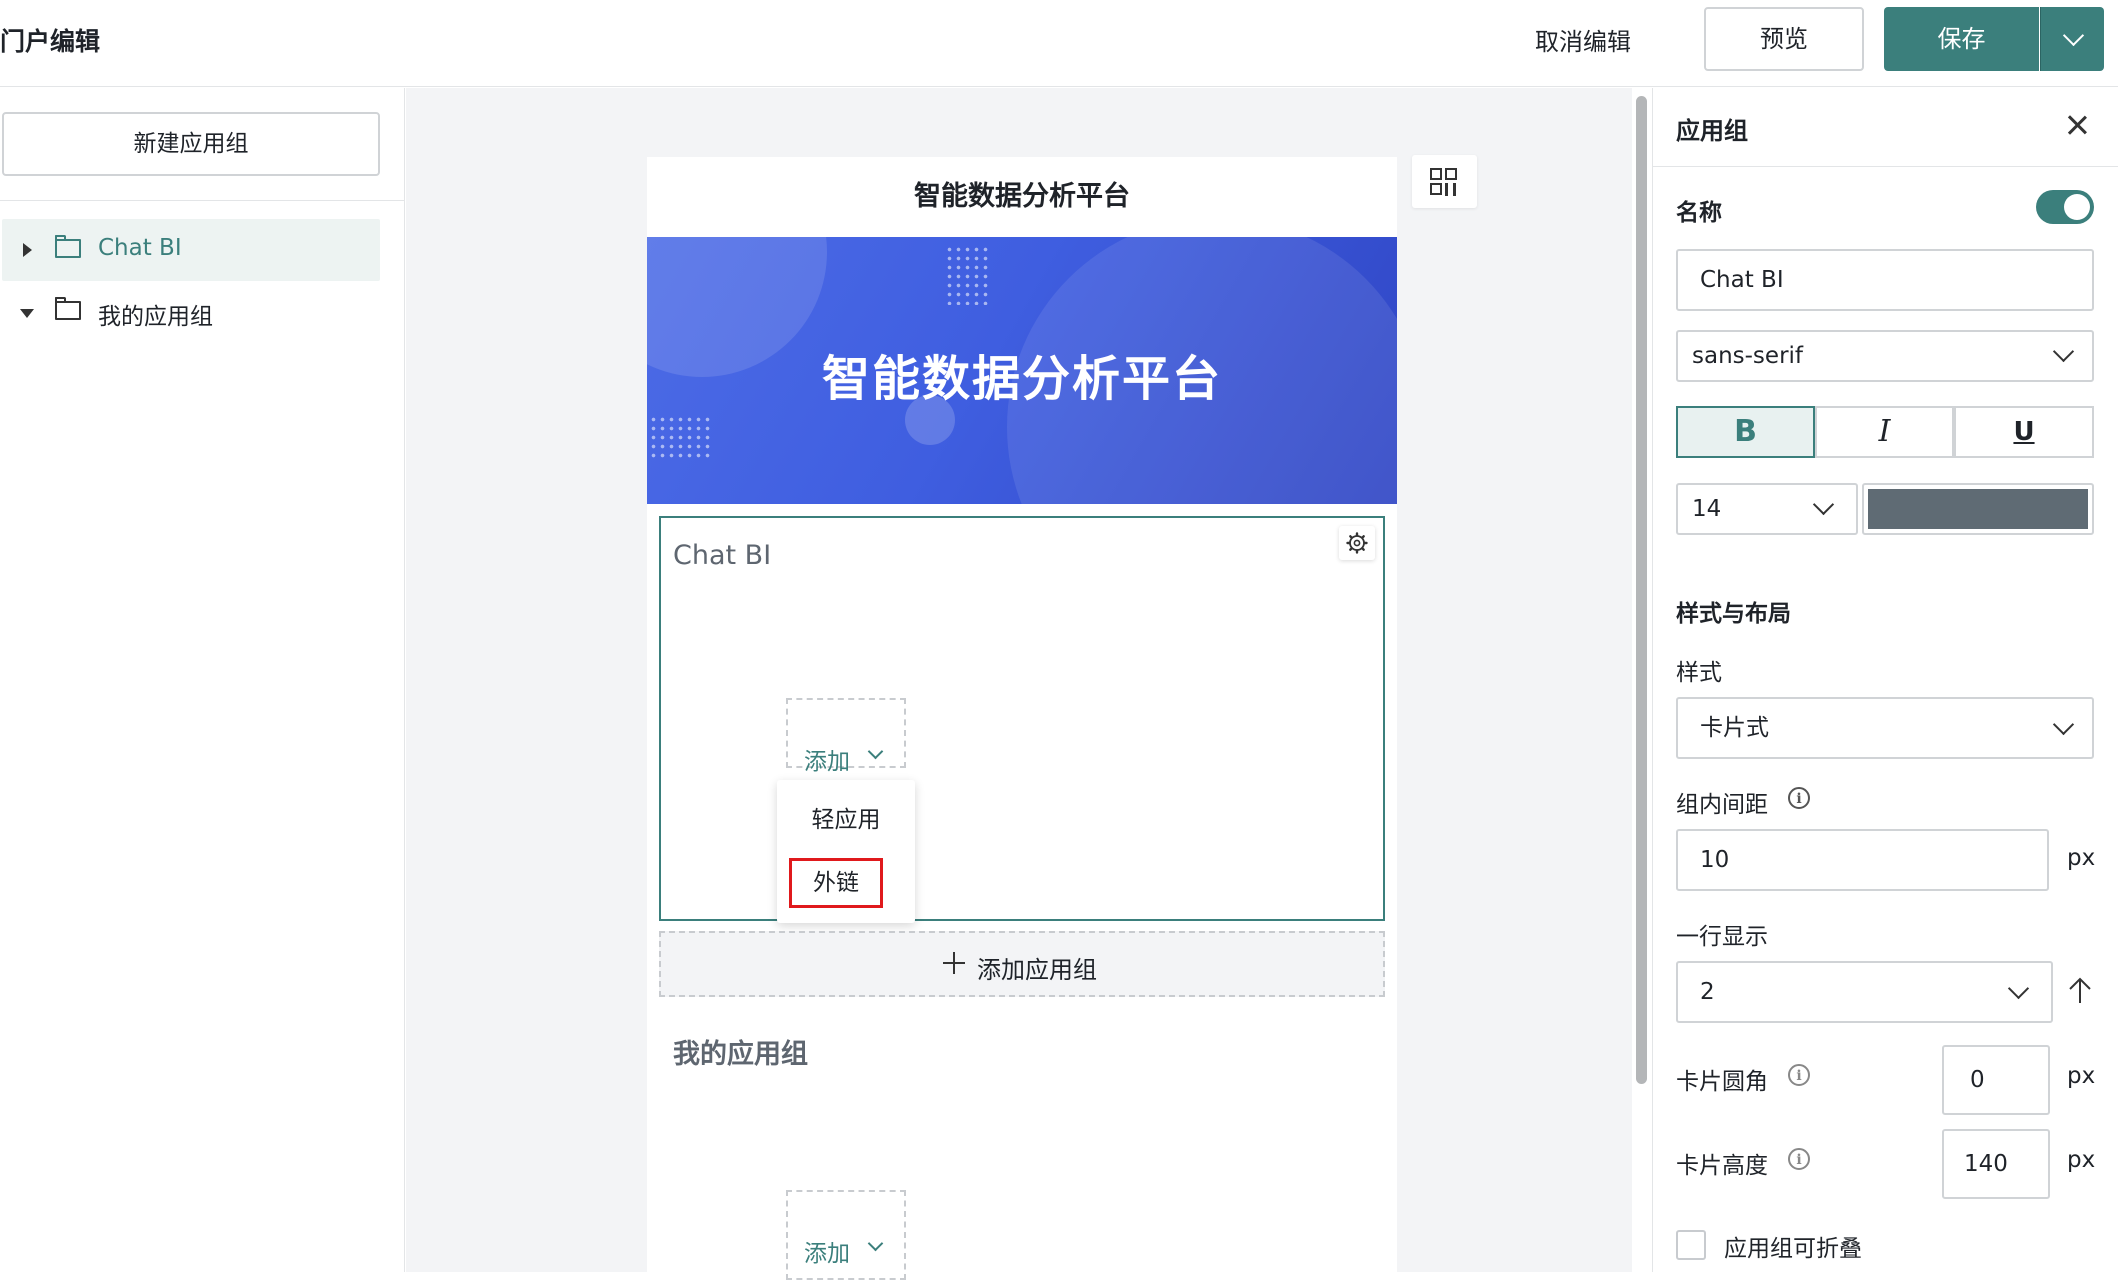  Describe the element at coordinates (1712, 131) in the screenshot. I see `panel-title: 应用组` at that location.